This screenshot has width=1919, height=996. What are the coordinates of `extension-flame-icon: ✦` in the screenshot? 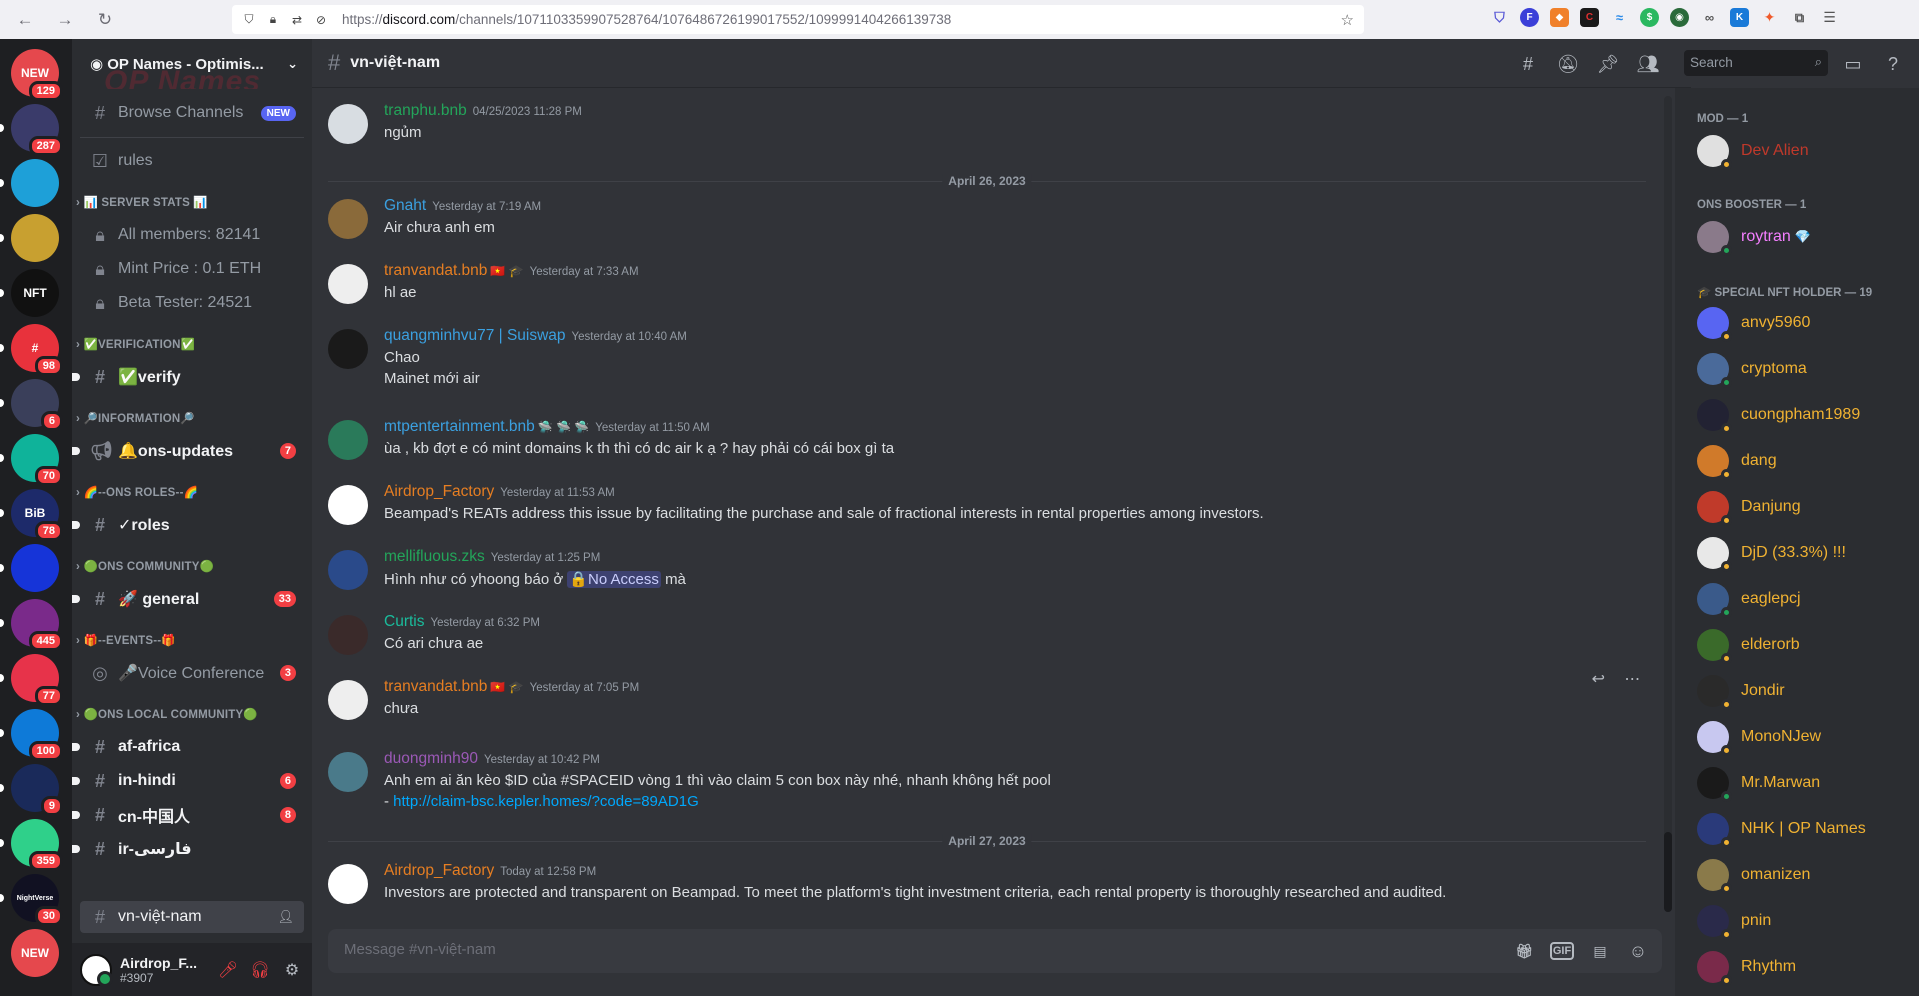 It's located at (1769, 17).